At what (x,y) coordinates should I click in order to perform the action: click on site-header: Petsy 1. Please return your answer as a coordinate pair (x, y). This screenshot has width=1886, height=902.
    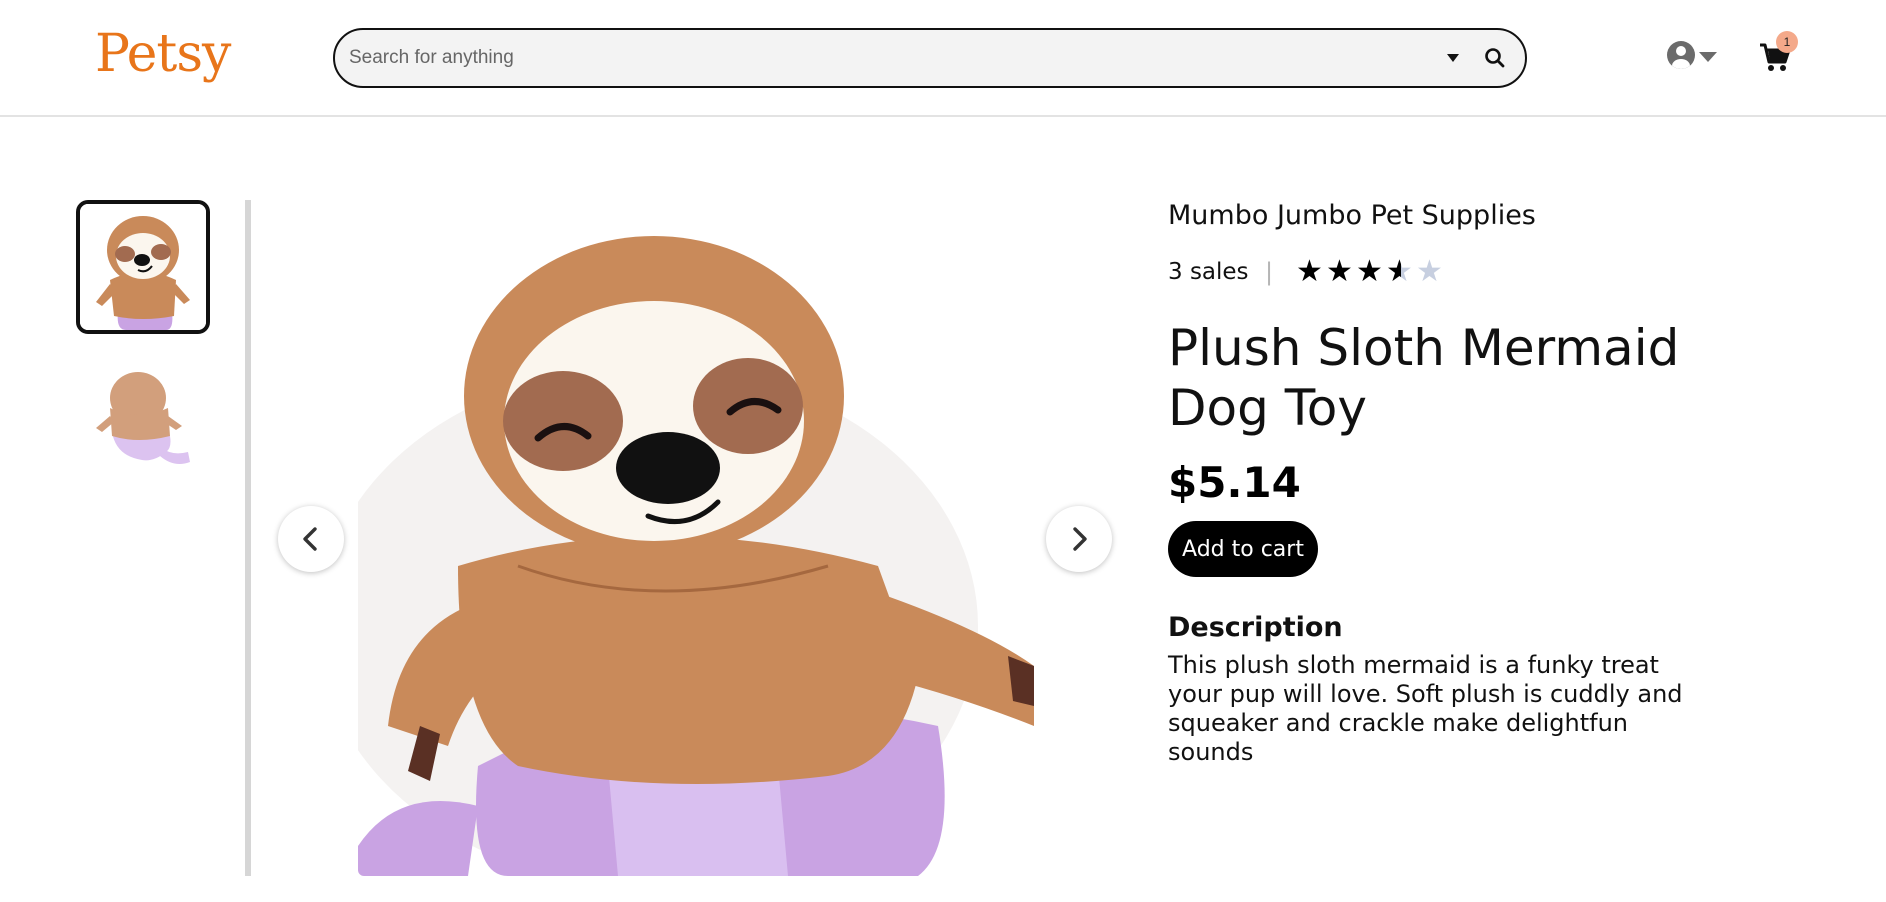
    Looking at the image, I should click on (943, 58).